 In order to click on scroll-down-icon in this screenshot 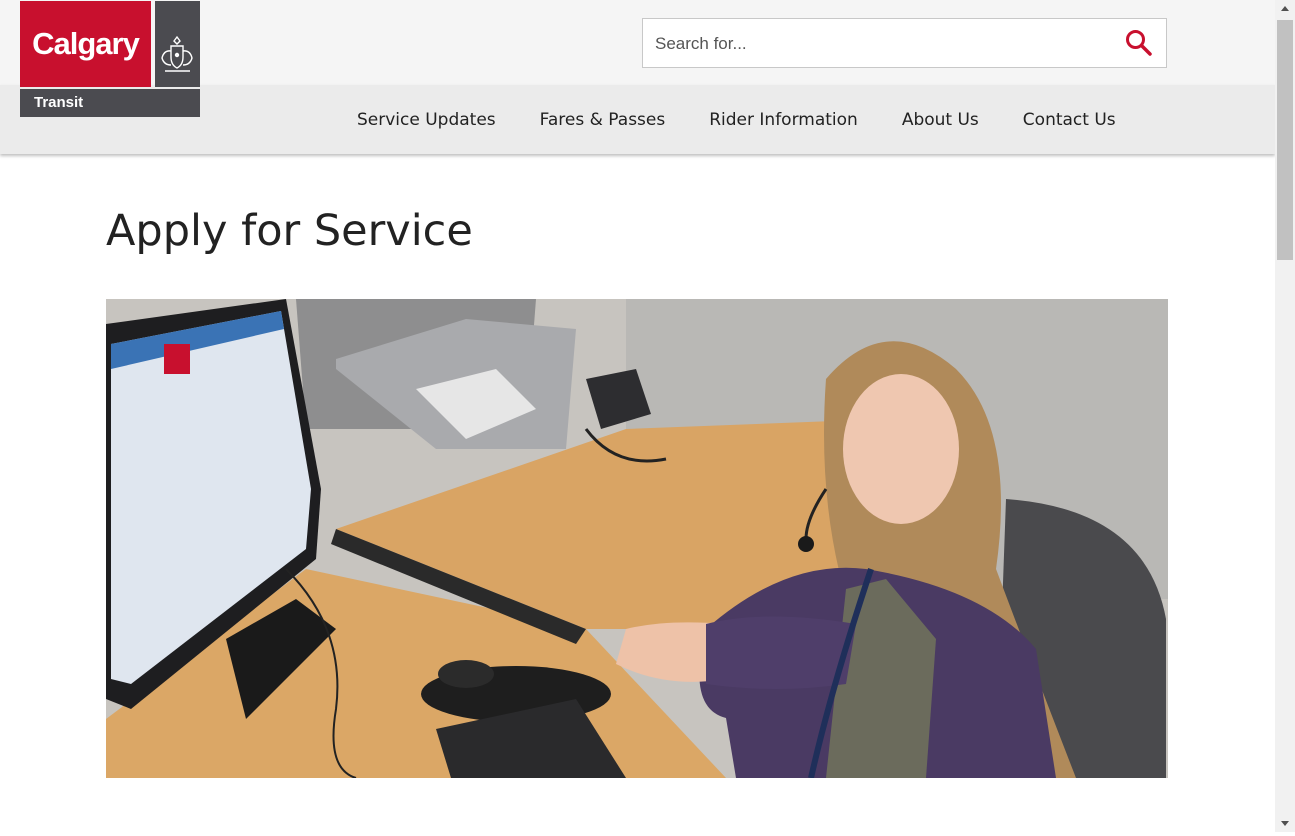, I will do `click(1285, 823)`.